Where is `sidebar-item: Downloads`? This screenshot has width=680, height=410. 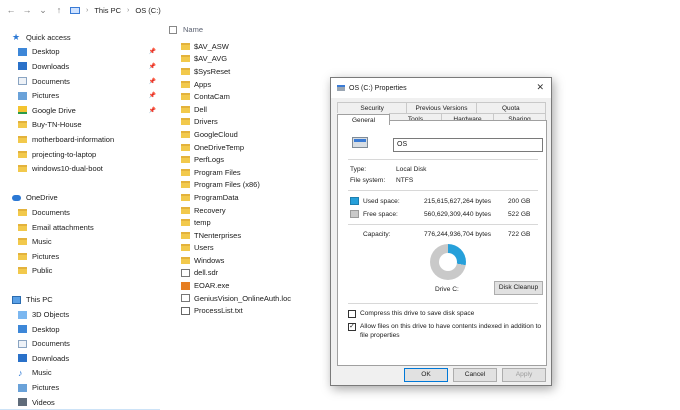
sidebar-item: Downloads is located at coordinates (80, 358).